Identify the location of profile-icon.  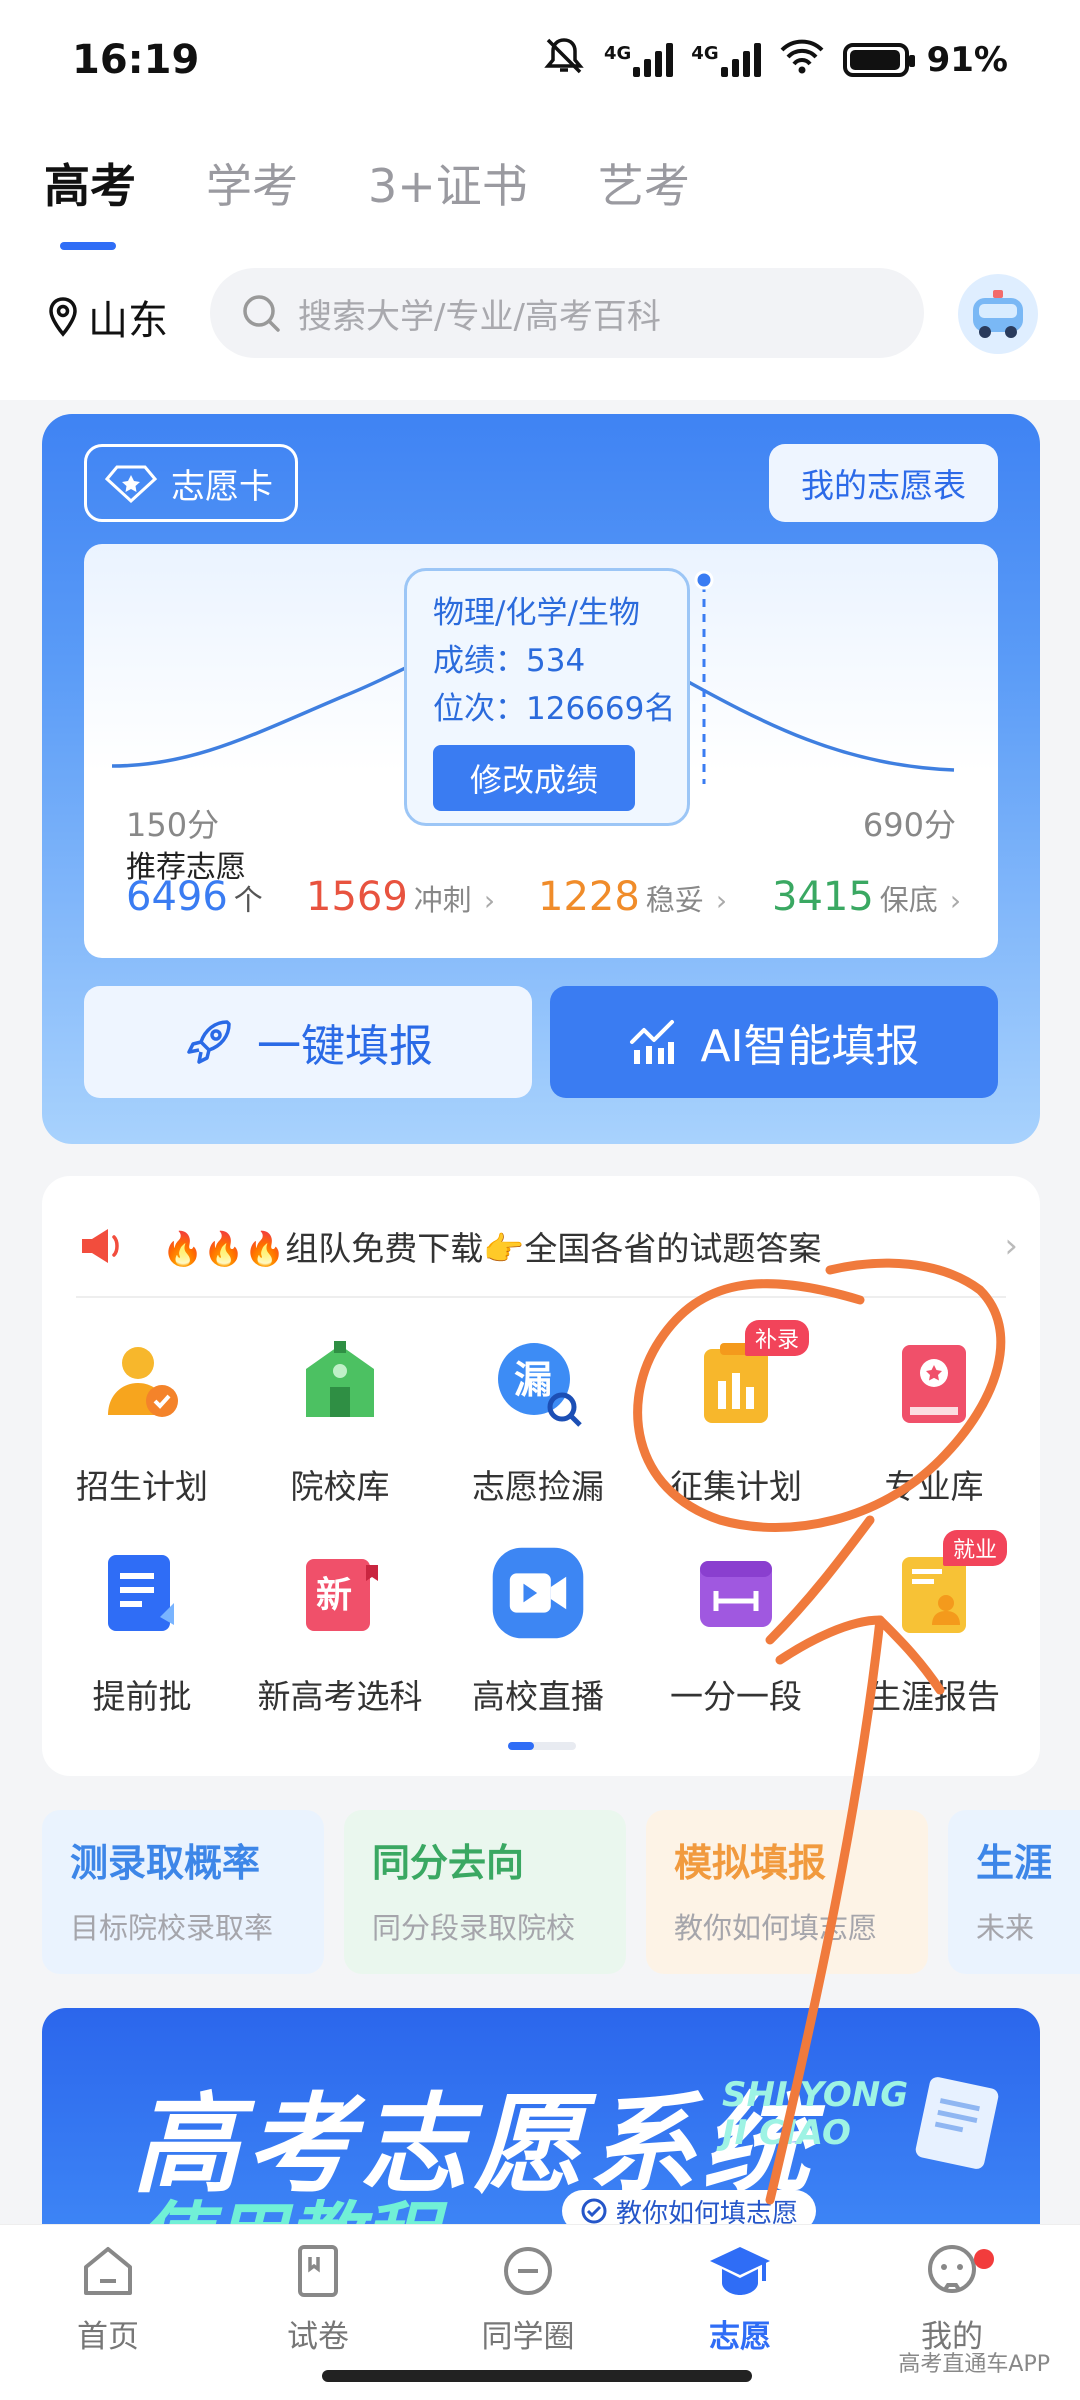
(952, 2269).